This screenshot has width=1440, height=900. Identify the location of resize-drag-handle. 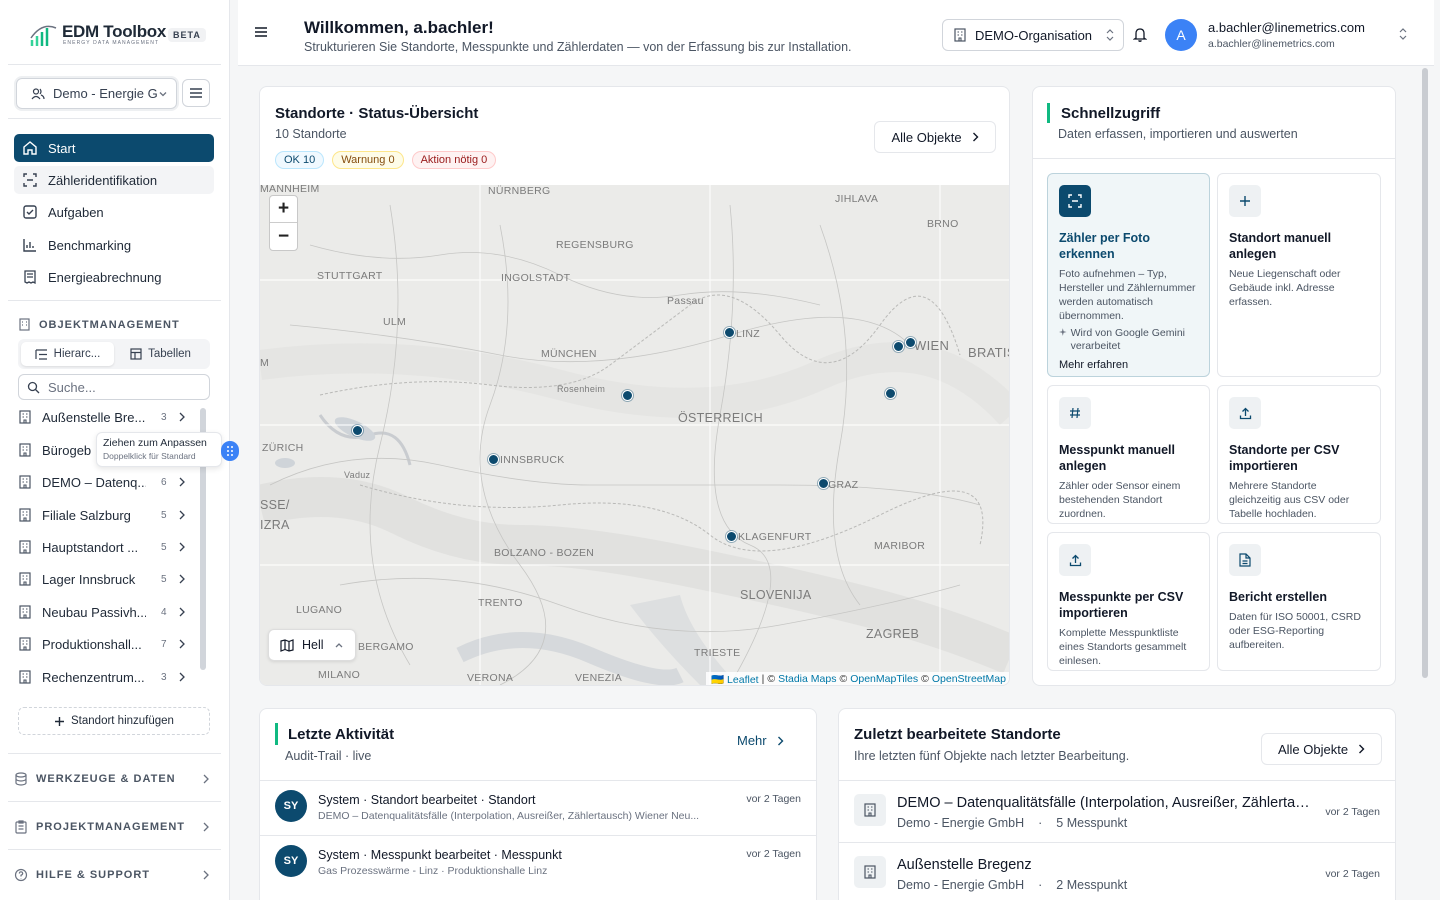
(230, 451).